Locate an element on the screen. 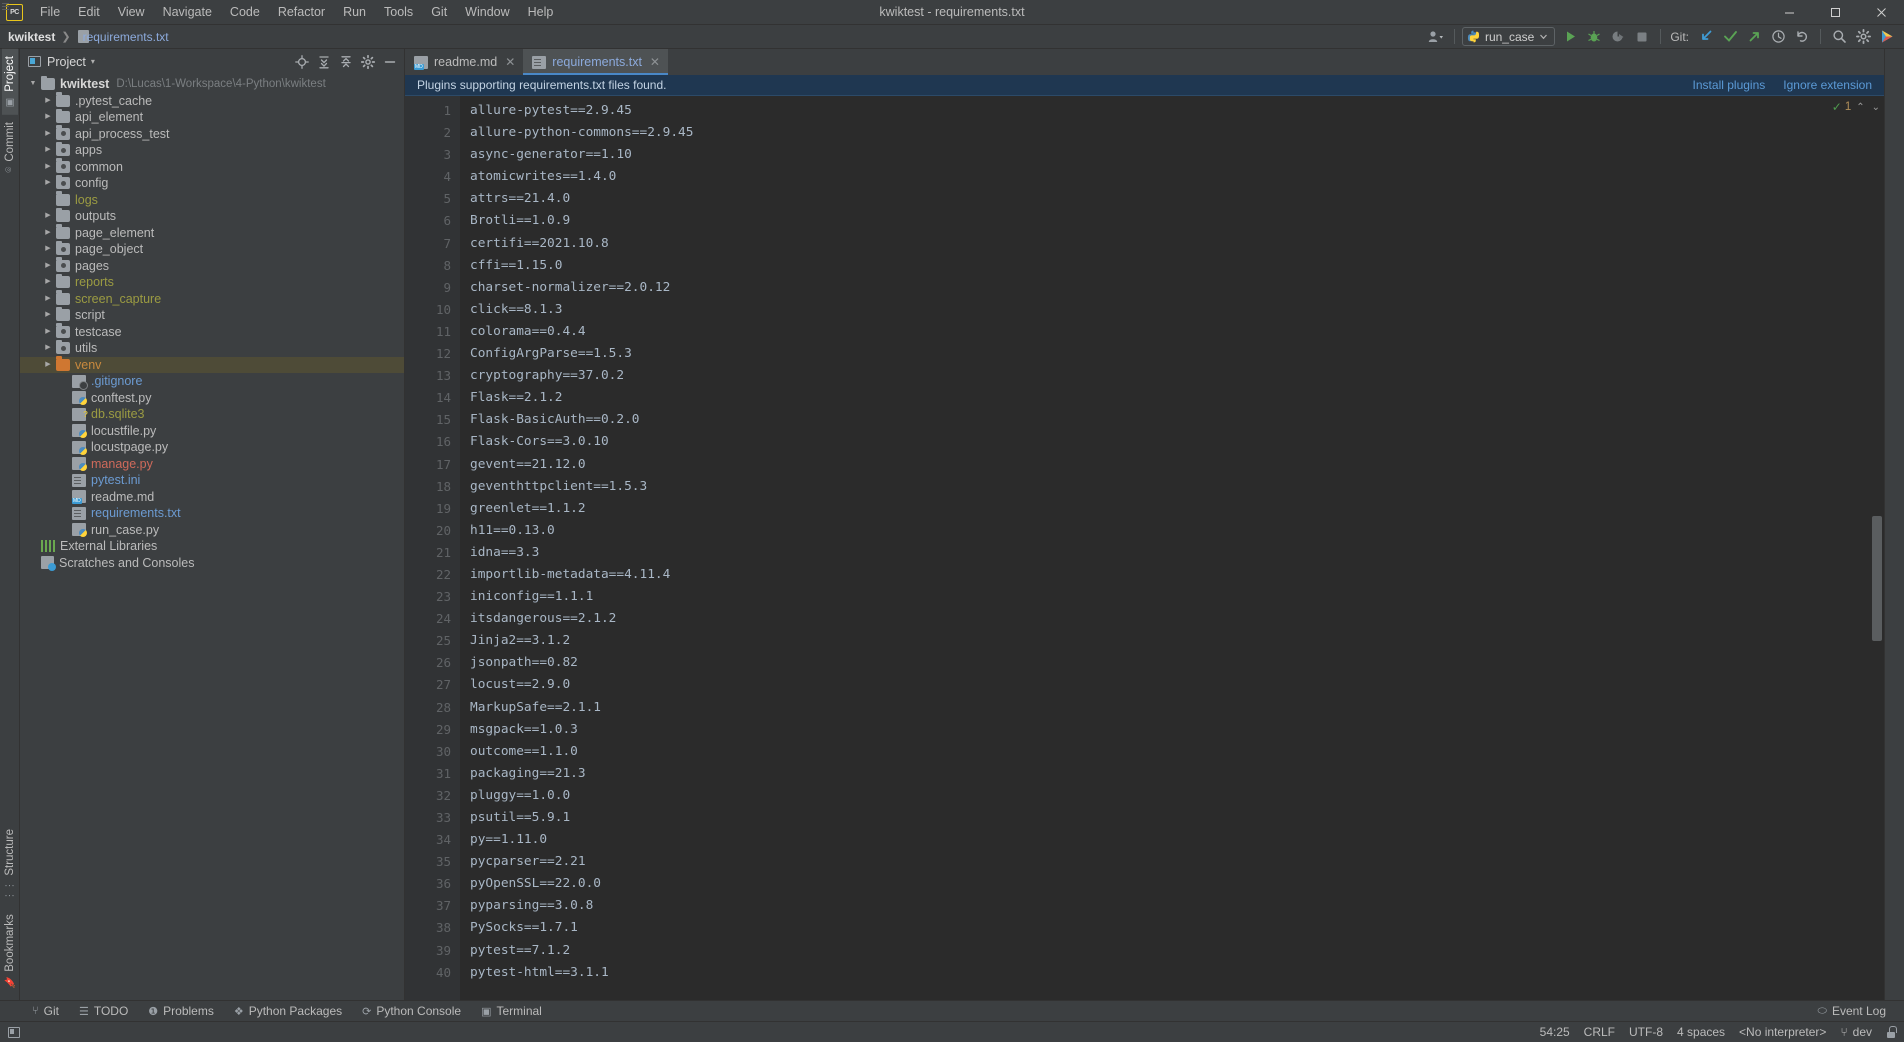  git-update-icon is located at coordinates (1706, 37).